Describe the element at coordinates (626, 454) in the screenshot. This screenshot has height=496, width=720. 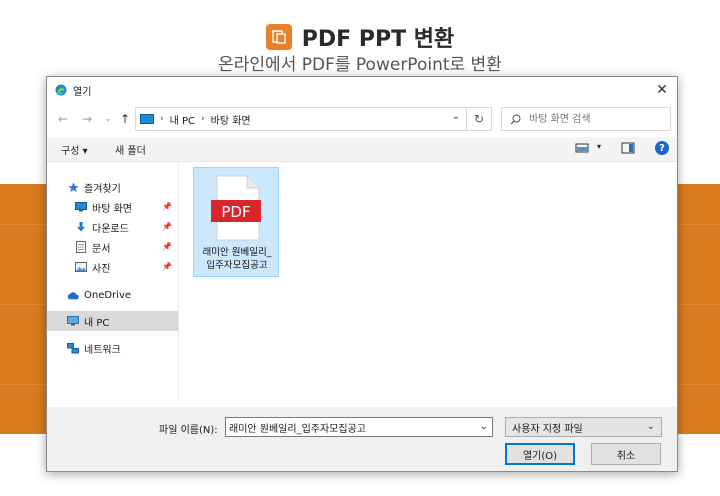
I see `cancel-button: 취소` at that location.